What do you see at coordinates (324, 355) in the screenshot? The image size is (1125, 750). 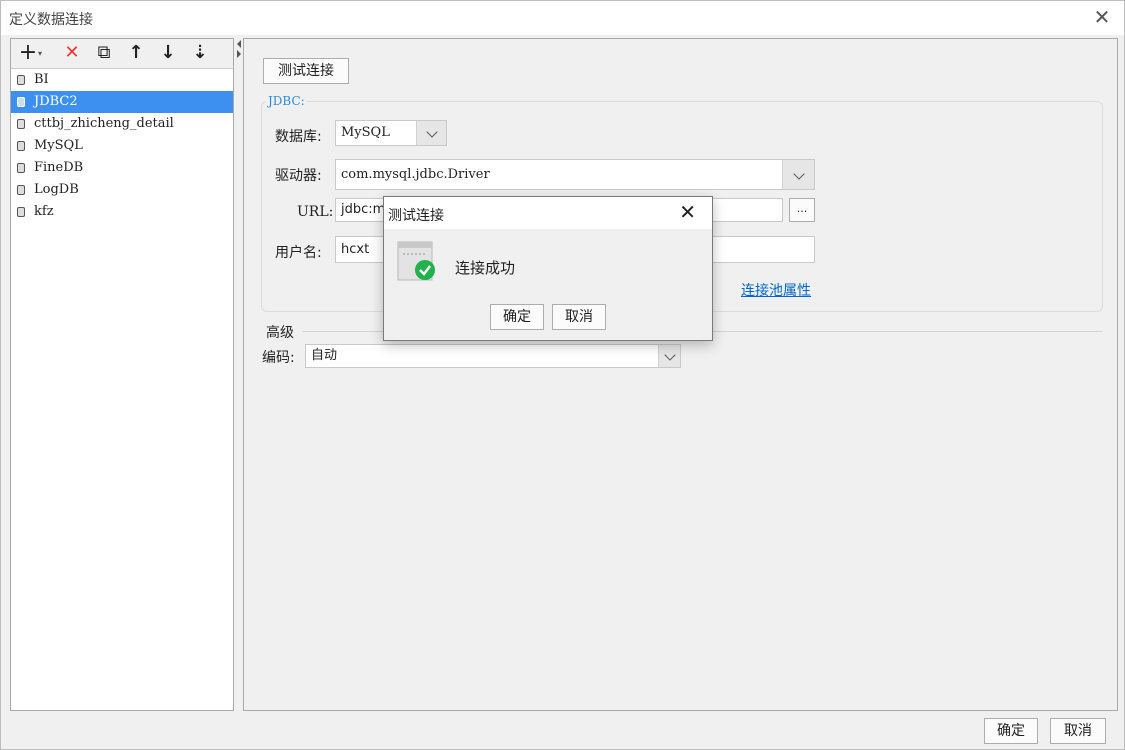 I see `encoding-select-value: 自动` at bounding box center [324, 355].